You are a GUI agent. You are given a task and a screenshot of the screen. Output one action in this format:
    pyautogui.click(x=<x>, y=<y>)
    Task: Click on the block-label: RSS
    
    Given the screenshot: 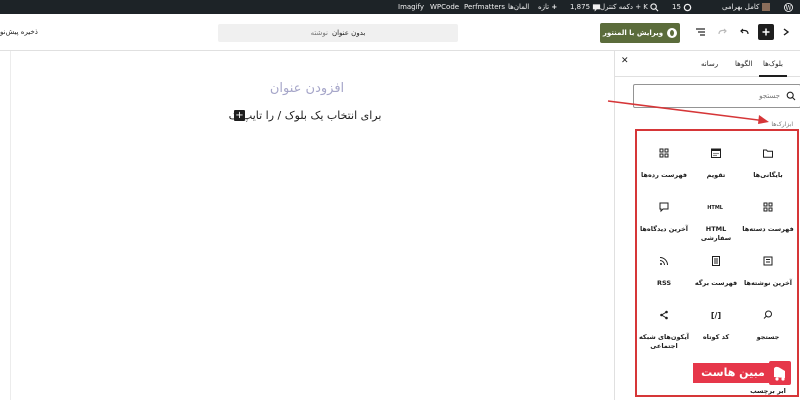 What is the action you would take?
    pyautogui.click(x=664, y=283)
    